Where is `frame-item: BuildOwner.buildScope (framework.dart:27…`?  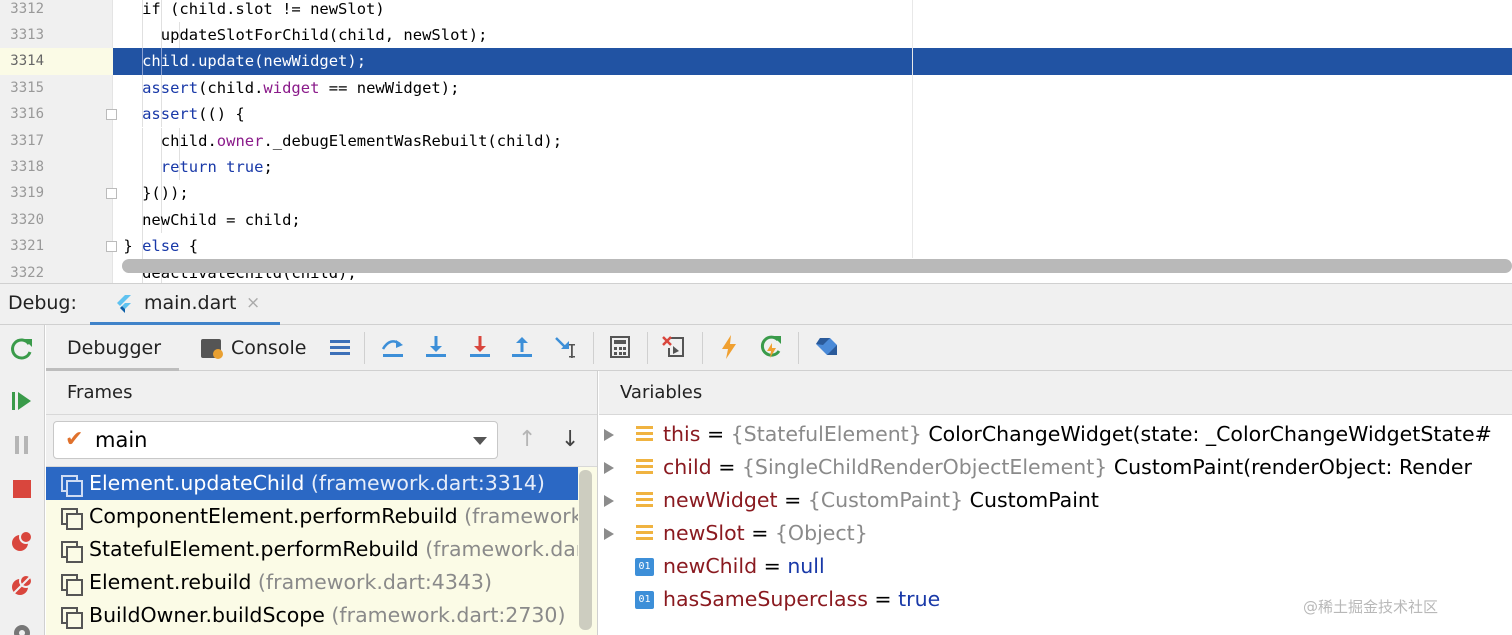 frame-item: BuildOwner.buildScope (framework.dart:27… is located at coordinates (312, 615).